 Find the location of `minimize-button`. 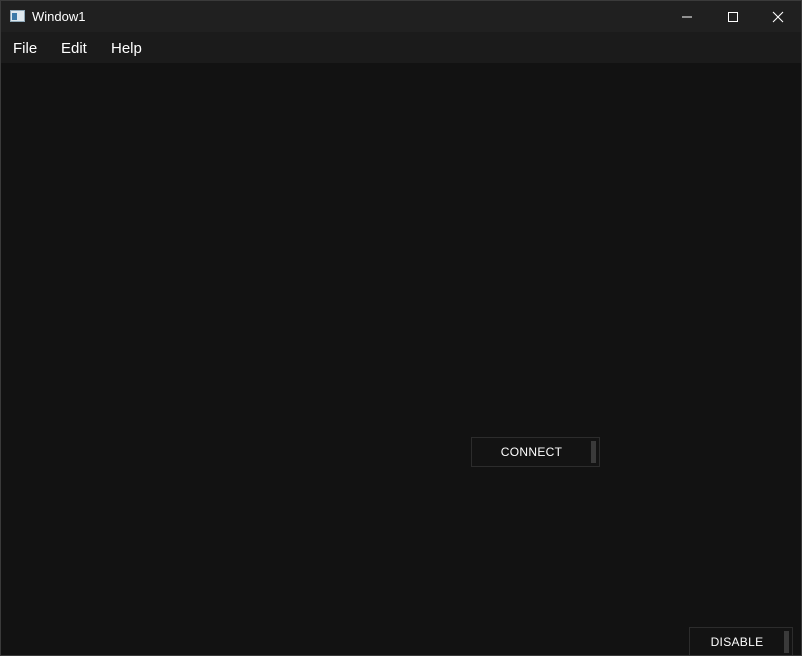

minimize-button is located at coordinates (687, 16).